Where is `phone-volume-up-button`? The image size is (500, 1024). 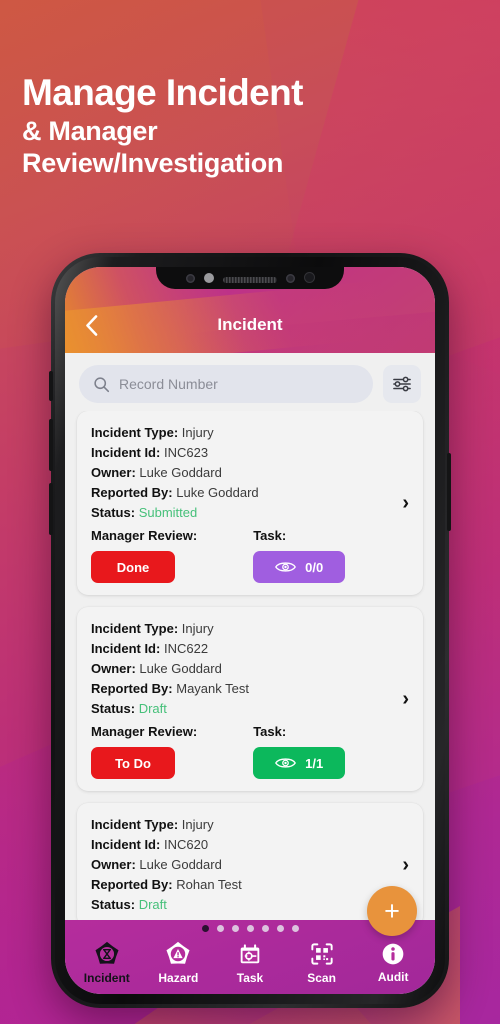 phone-volume-up-button is located at coordinates (51, 445).